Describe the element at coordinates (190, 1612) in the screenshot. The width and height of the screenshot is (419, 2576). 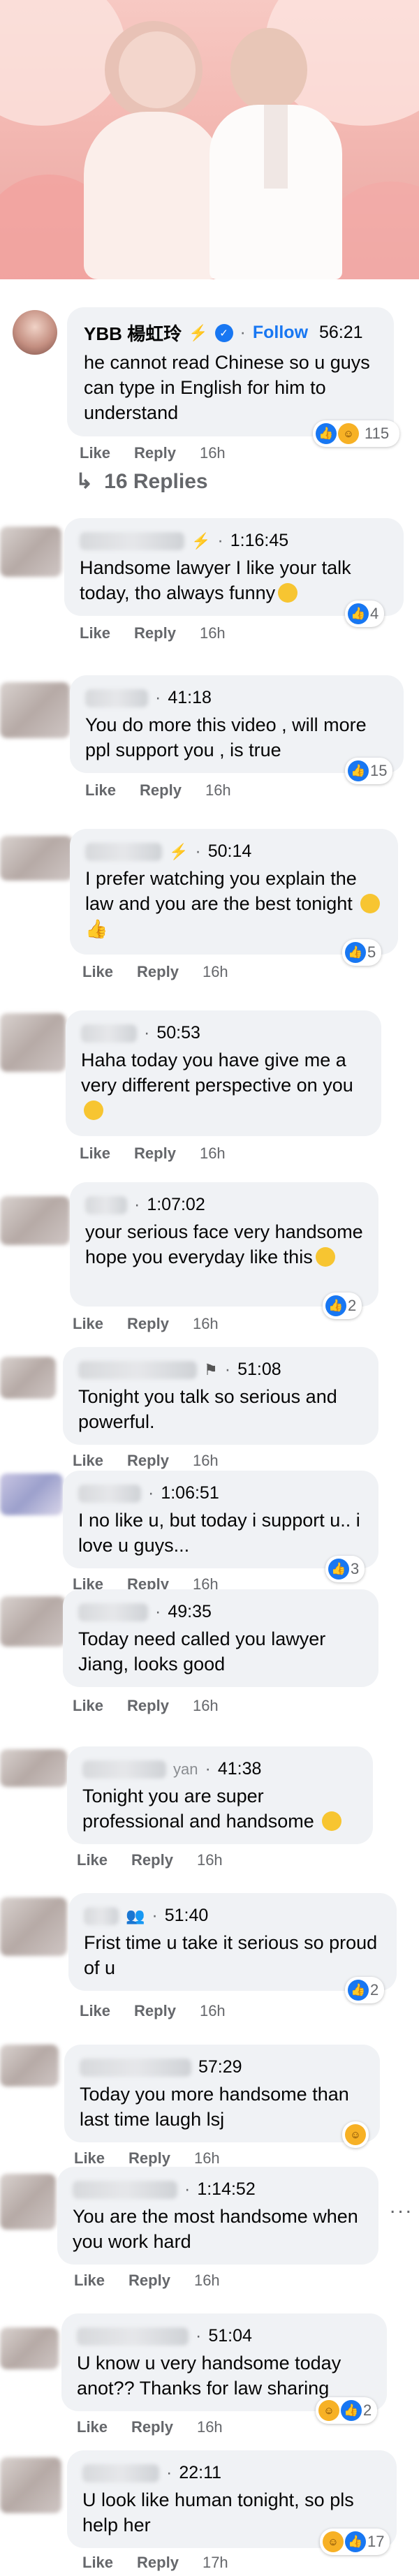
I see `timestamp-link: 49:35` at that location.